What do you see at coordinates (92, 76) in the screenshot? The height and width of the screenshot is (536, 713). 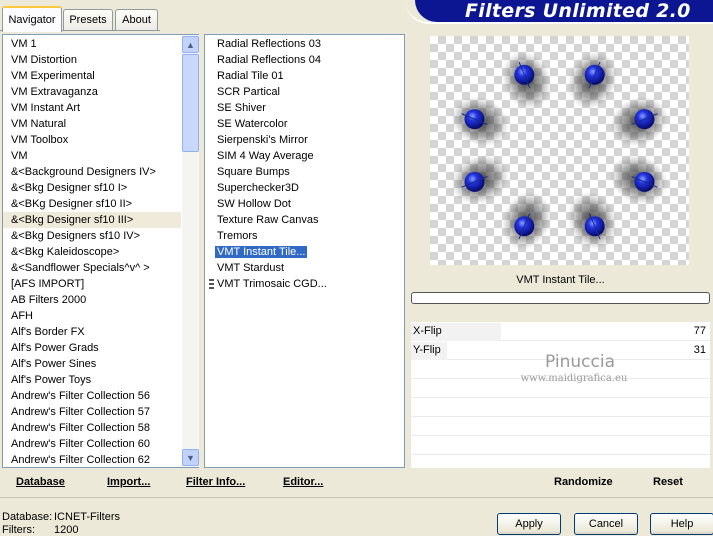 I see `category-item: VM Experimental` at bounding box center [92, 76].